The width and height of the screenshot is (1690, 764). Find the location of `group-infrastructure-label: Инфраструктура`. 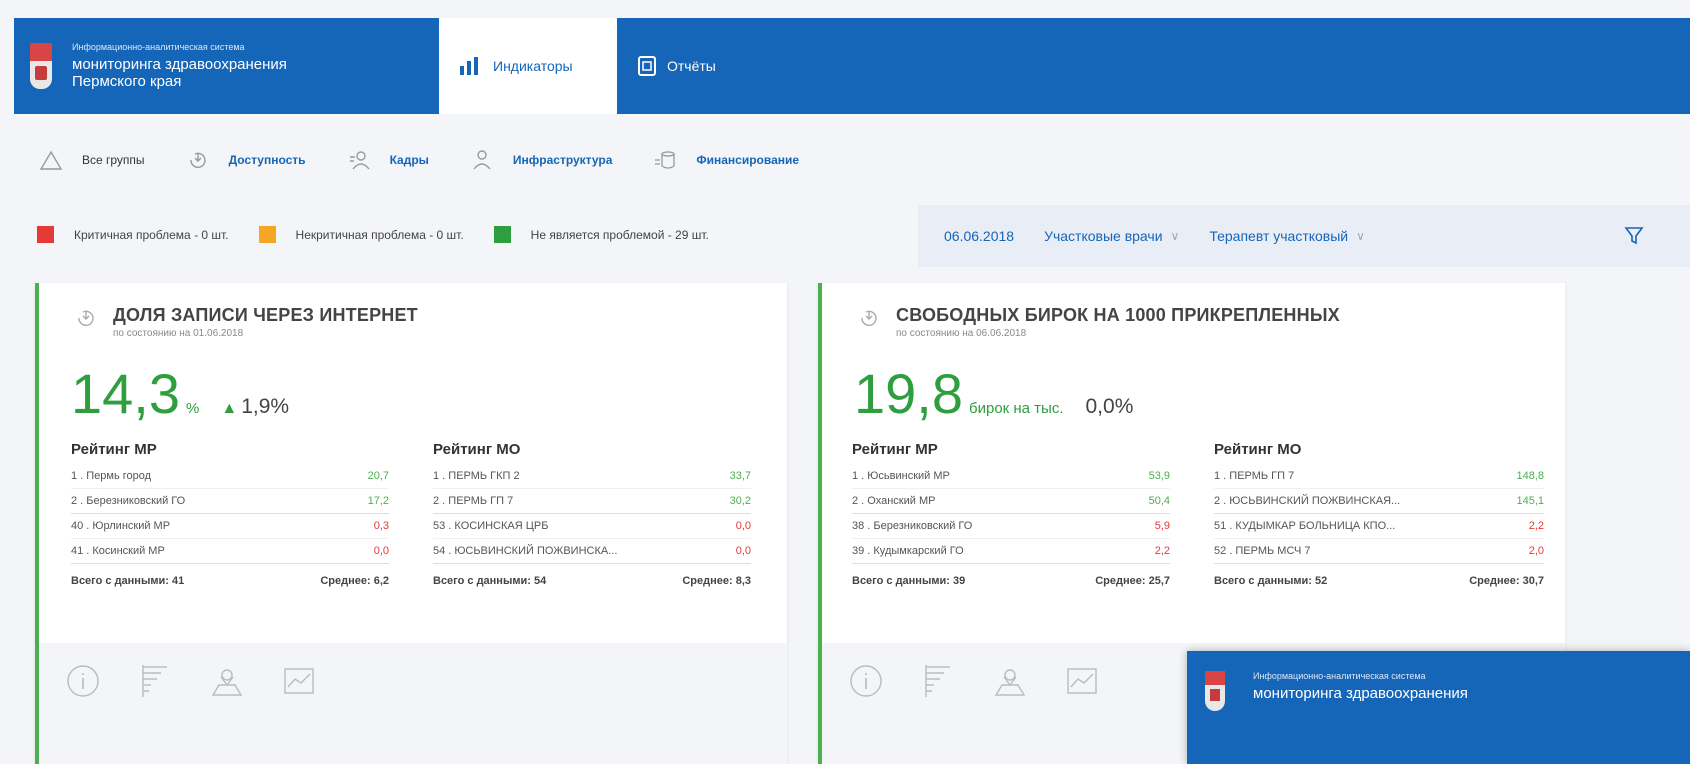

group-infrastructure-label: Инфраструктура is located at coordinates (562, 160).